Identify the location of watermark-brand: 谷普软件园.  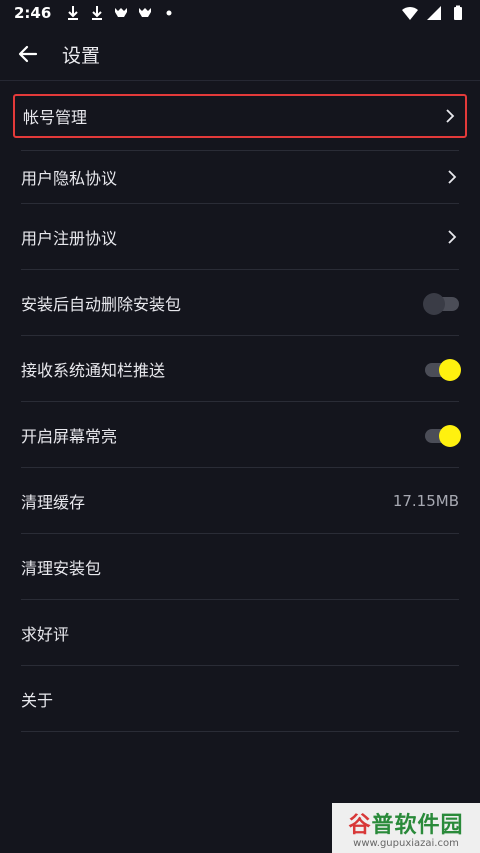
(406, 825).